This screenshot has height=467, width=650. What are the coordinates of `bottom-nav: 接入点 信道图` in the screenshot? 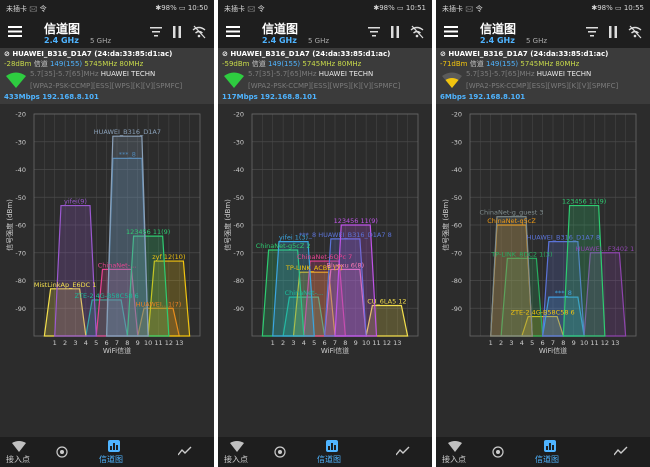 It's located at (107, 452).